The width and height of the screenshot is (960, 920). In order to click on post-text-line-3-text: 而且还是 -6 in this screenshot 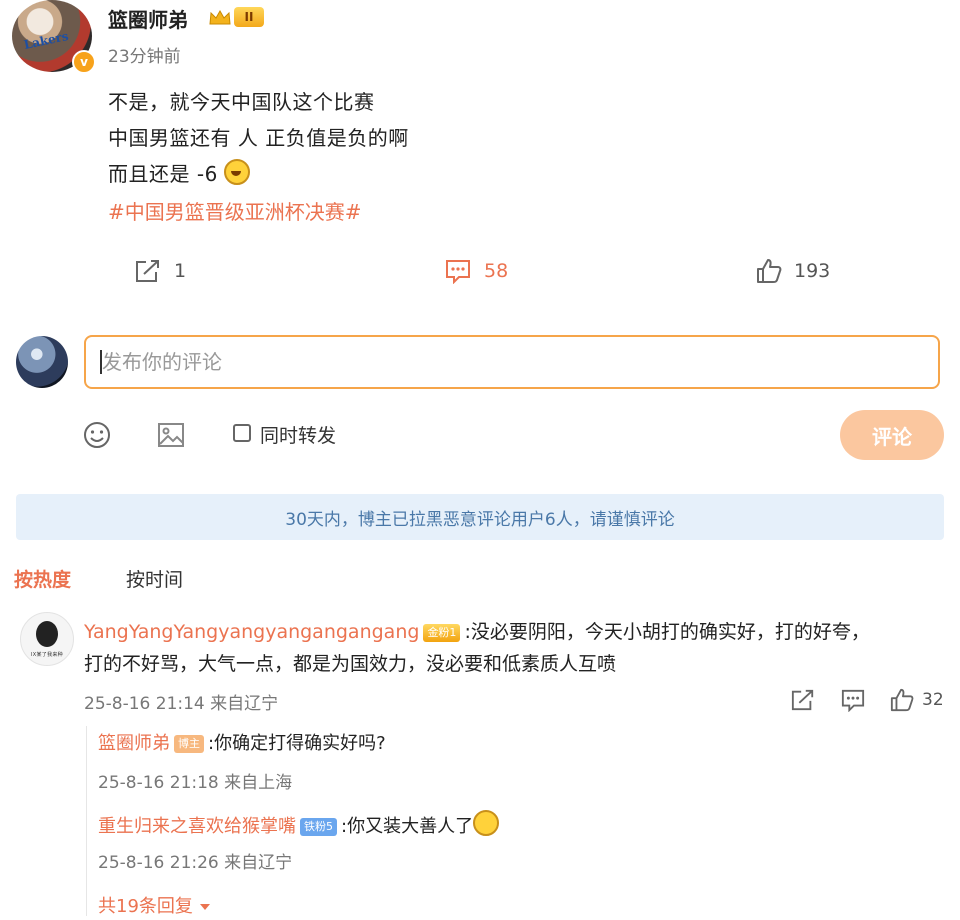, I will do `click(163, 174)`.